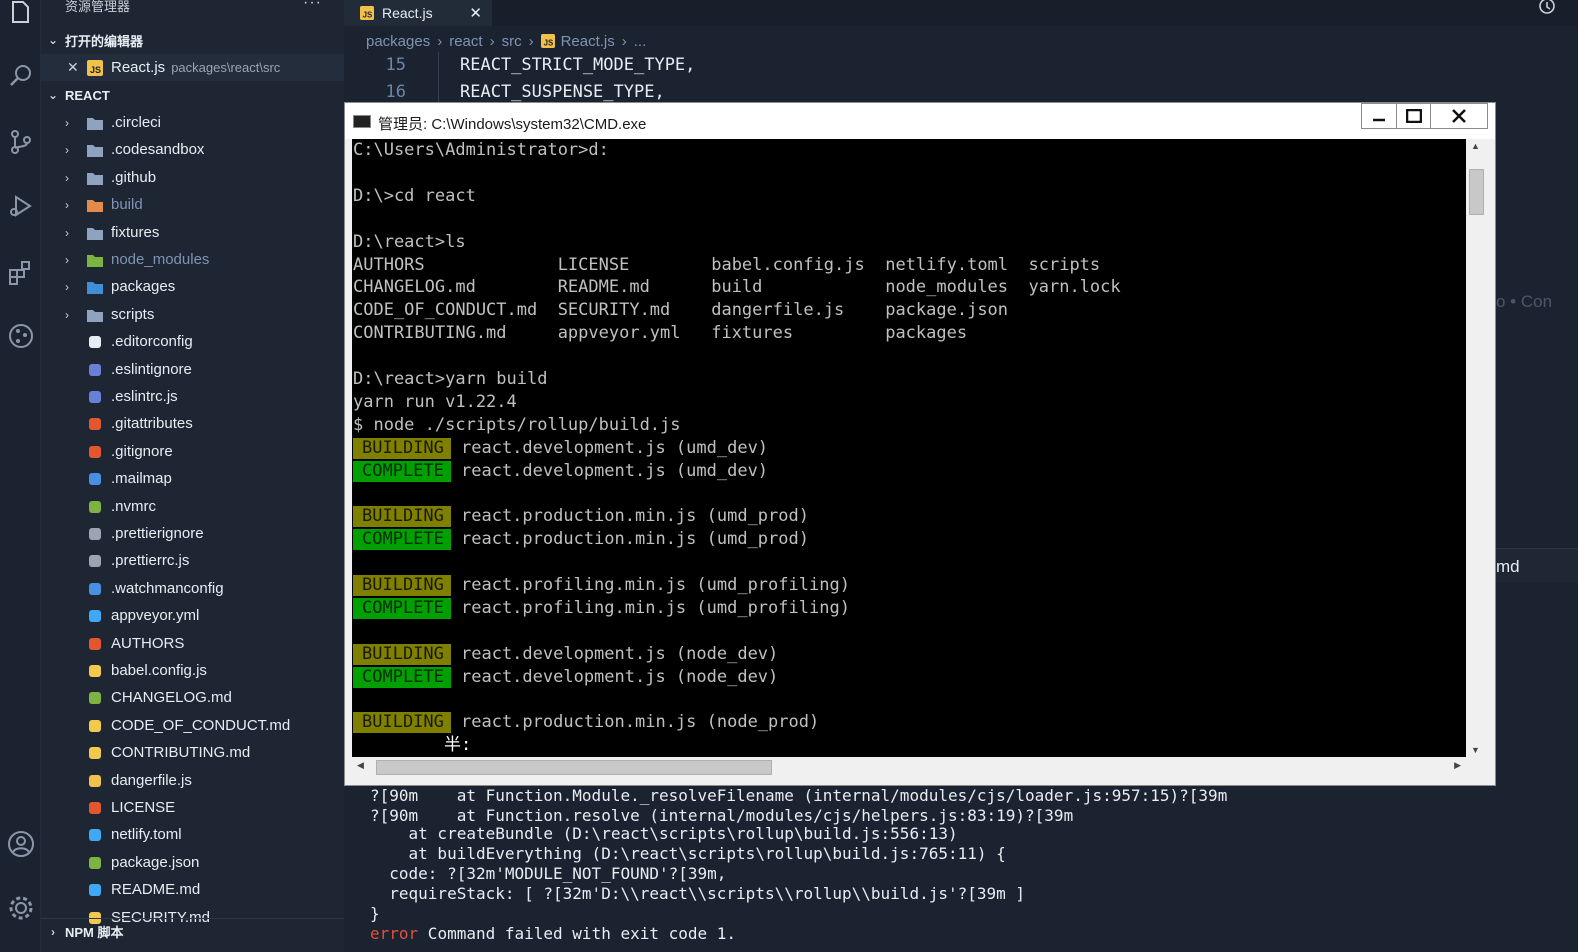 This screenshot has height=952, width=1578. Describe the element at coordinates (375, 913) in the screenshot. I see `terminal-line: }` at that location.